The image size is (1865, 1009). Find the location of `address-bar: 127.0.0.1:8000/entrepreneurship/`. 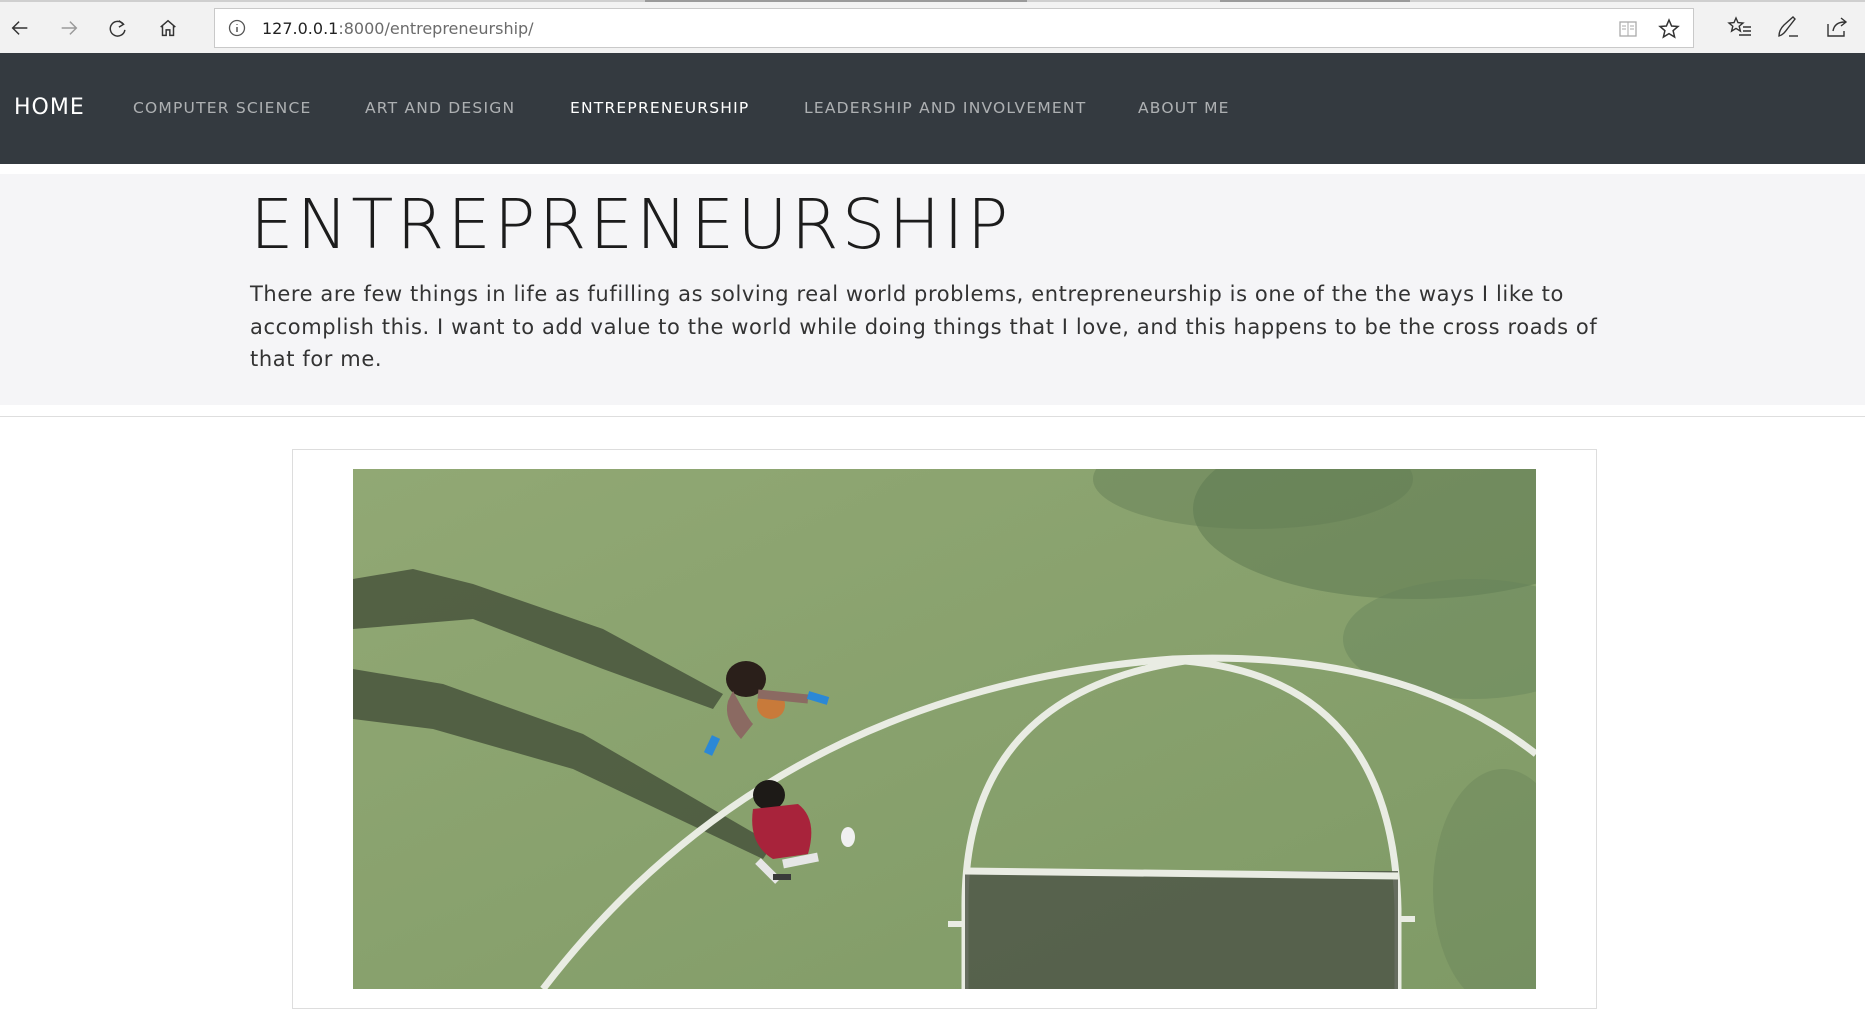

address-bar: 127.0.0.1:8000/entrepreneurship/ is located at coordinates (954, 28).